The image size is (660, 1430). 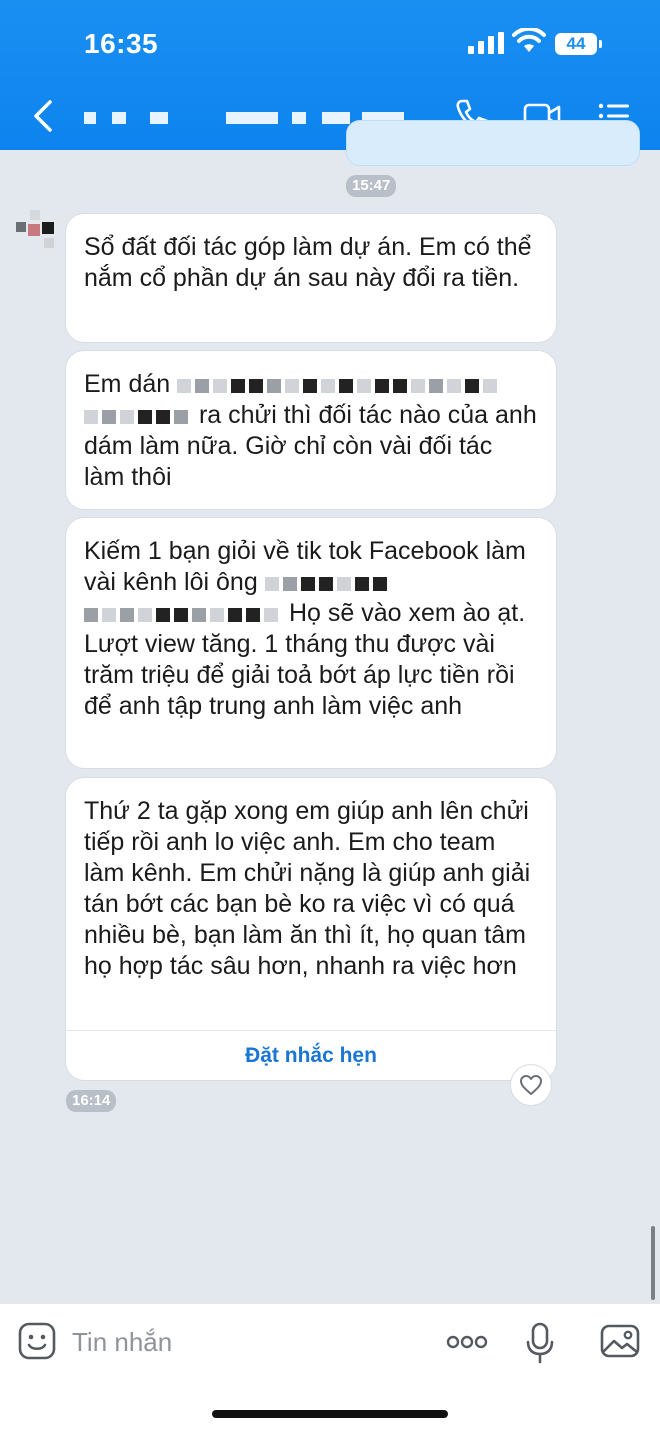 I want to click on react-button, so click(x=531, y=1085).